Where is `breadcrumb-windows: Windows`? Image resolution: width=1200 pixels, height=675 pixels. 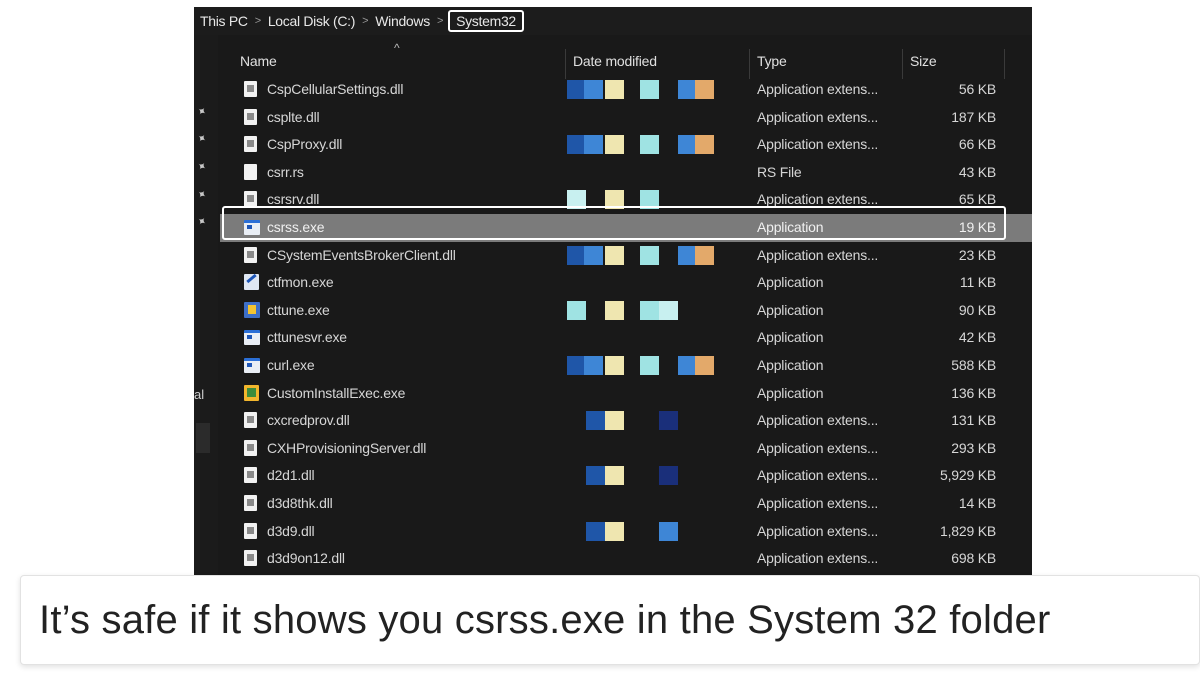
breadcrumb-windows: Windows is located at coordinates (402, 21).